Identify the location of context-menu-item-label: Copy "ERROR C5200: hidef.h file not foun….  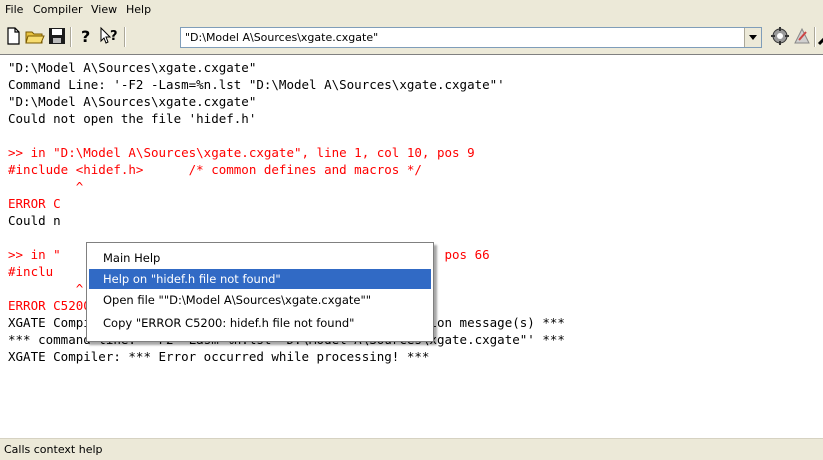
(229, 323).